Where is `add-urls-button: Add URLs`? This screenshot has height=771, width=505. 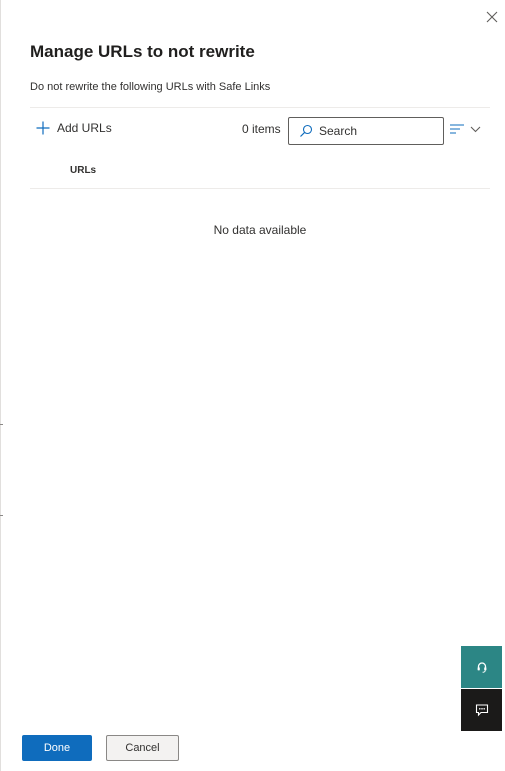 add-urls-button: Add URLs is located at coordinates (74, 128).